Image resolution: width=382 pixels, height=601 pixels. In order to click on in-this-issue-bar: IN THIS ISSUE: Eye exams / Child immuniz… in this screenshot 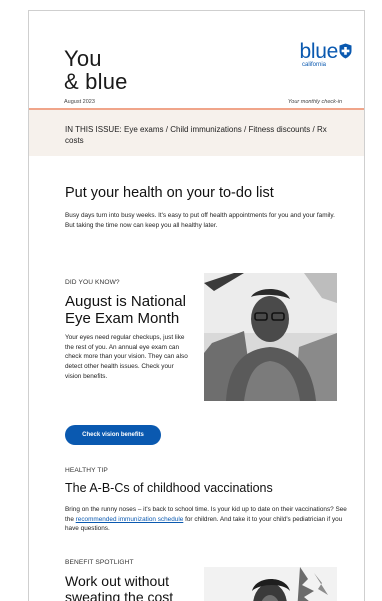, I will do `click(196, 132)`.